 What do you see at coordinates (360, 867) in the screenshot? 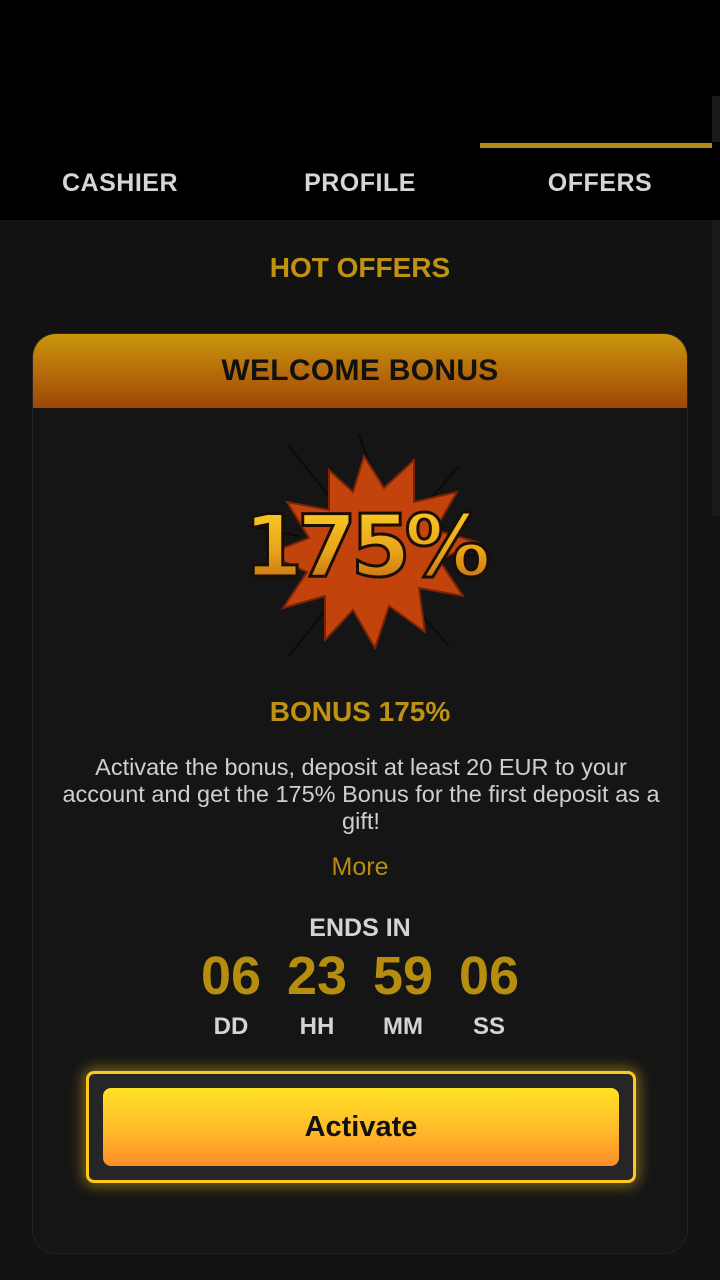
I see `more-link: More` at bounding box center [360, 867].